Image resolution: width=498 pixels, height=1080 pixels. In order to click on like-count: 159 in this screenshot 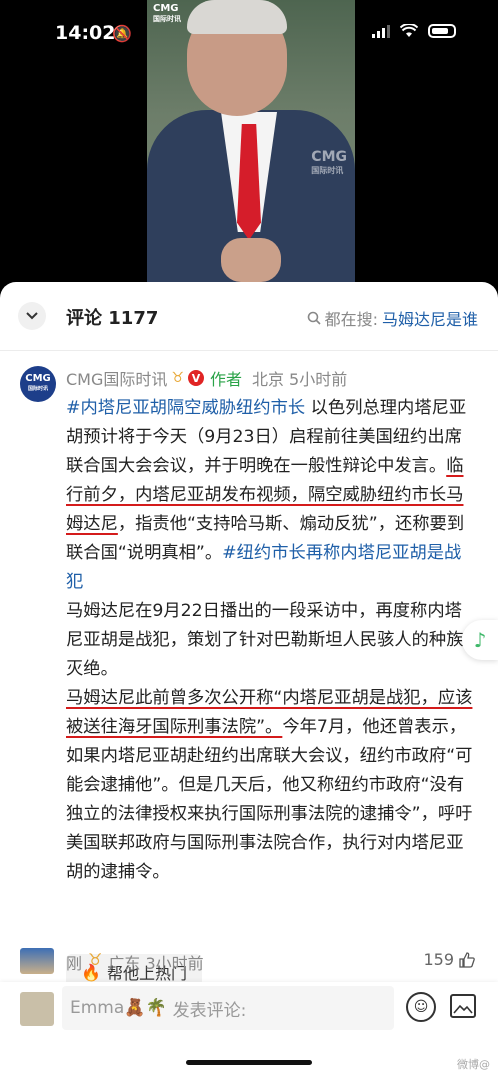, I will do `click(438, 959)`.